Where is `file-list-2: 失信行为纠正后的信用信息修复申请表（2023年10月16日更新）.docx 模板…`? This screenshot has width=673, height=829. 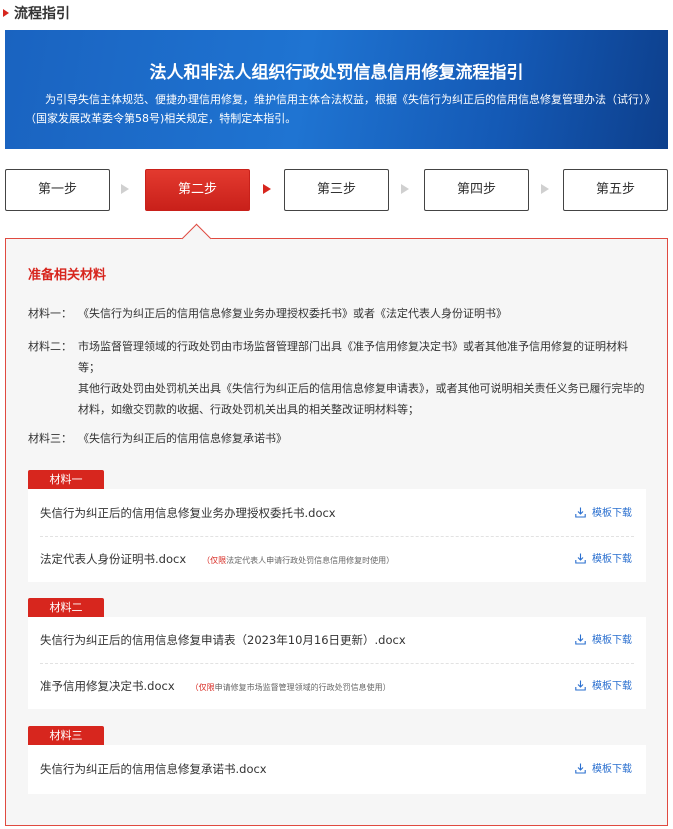 file-list-2: 失信行为纠正后的信用信息修复申请表（2023年10月16日更新）.docx 模板… is located at coordinates (337, 663).